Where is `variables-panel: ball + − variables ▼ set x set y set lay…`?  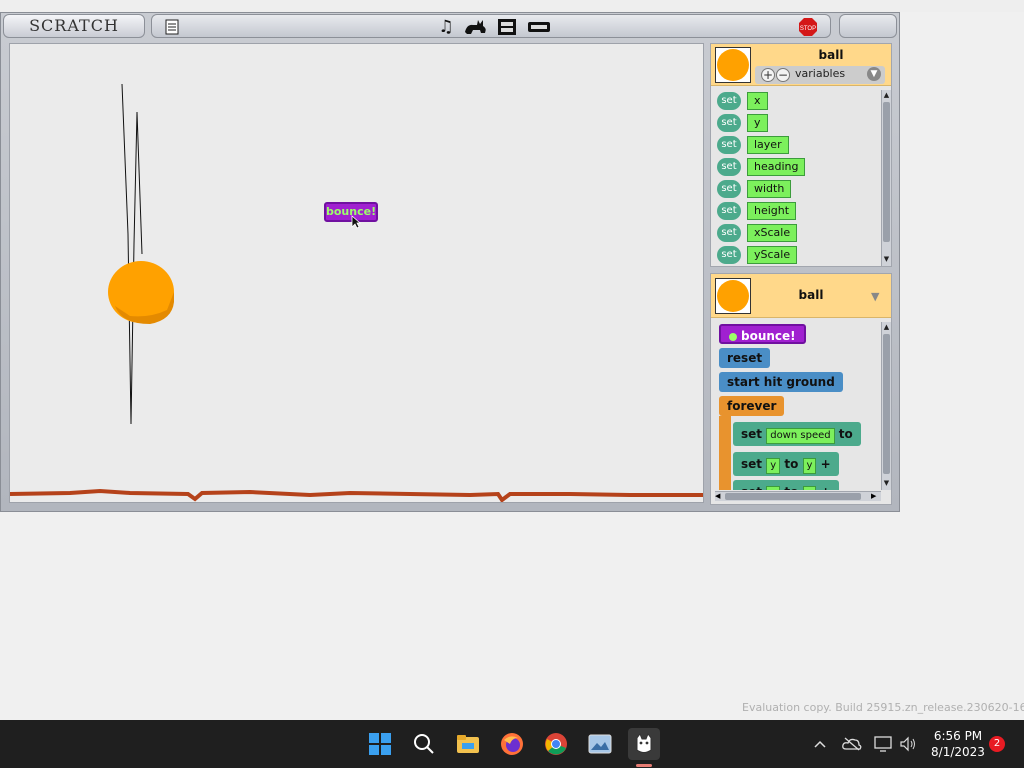
variables-panel: ball + − variables ▼ set x set y set lay… is located at coordinates (801, 155).